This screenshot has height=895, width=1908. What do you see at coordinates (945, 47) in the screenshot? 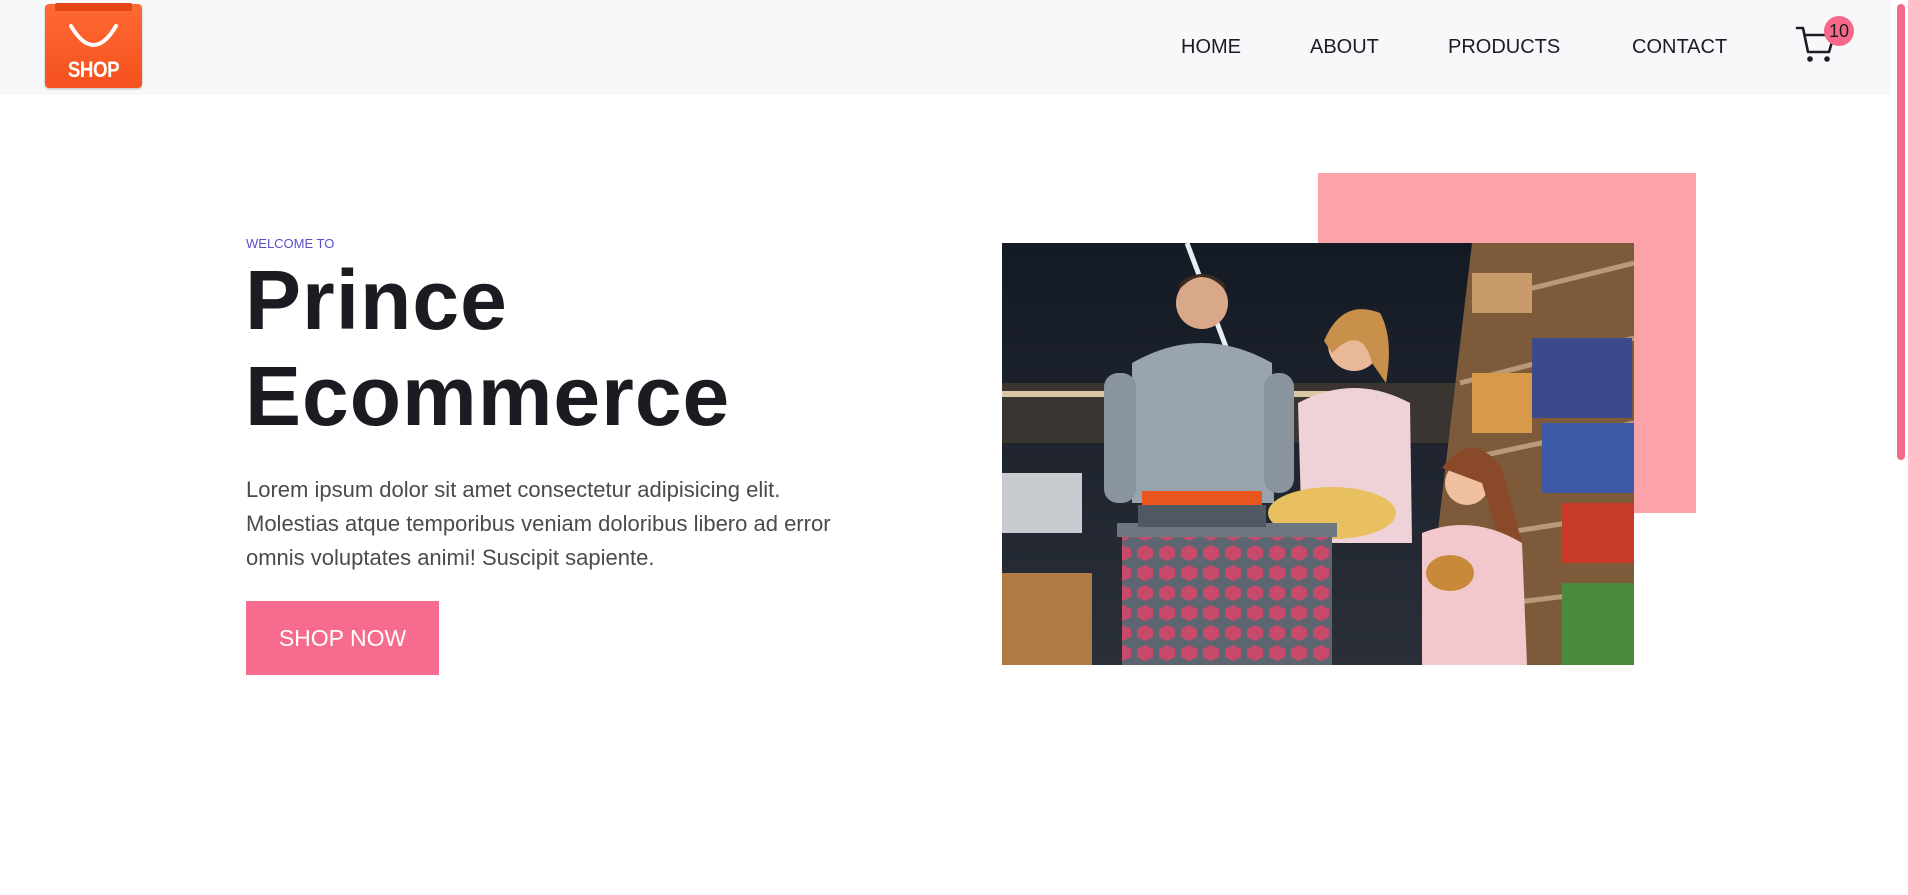
I see `site-header: SHOP HOME ABOUT PRODUCTS CONTACT 10` at bounding box center [945, 47].